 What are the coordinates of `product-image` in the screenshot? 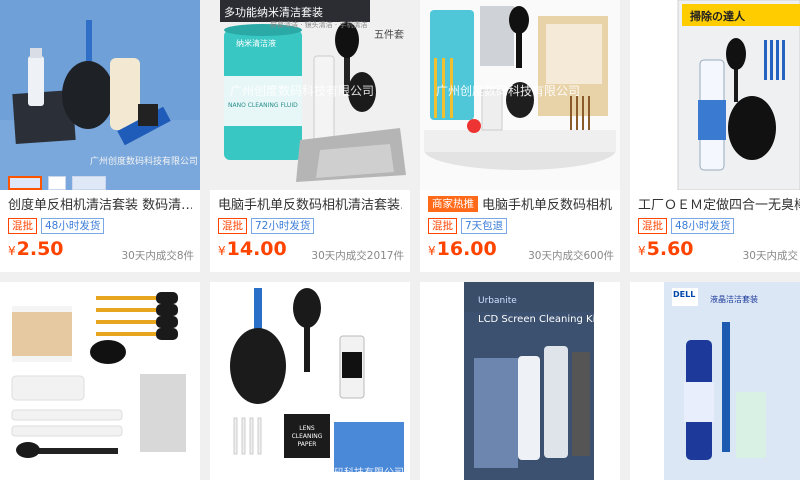 It's located at (100, 381).